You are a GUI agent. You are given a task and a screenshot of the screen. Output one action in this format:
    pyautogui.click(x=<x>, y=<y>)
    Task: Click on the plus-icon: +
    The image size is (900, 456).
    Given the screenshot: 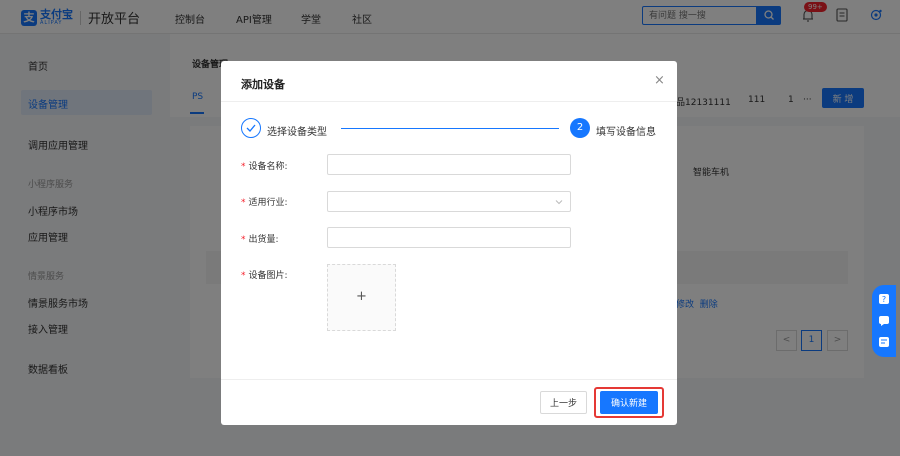 What is the action you would take?
    pyautogui.click(x=361, y=296)
    